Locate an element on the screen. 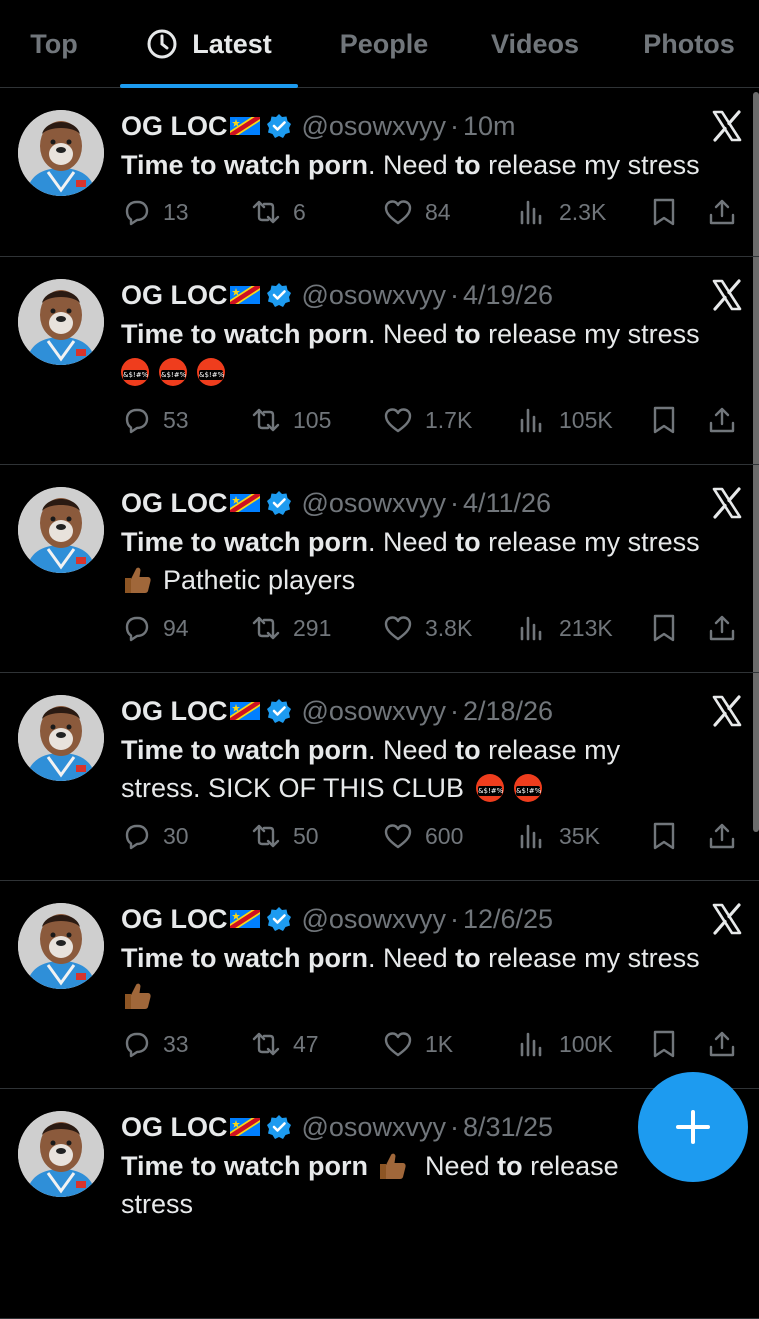  repost-button: 50 is located at coordinates (285, 836).